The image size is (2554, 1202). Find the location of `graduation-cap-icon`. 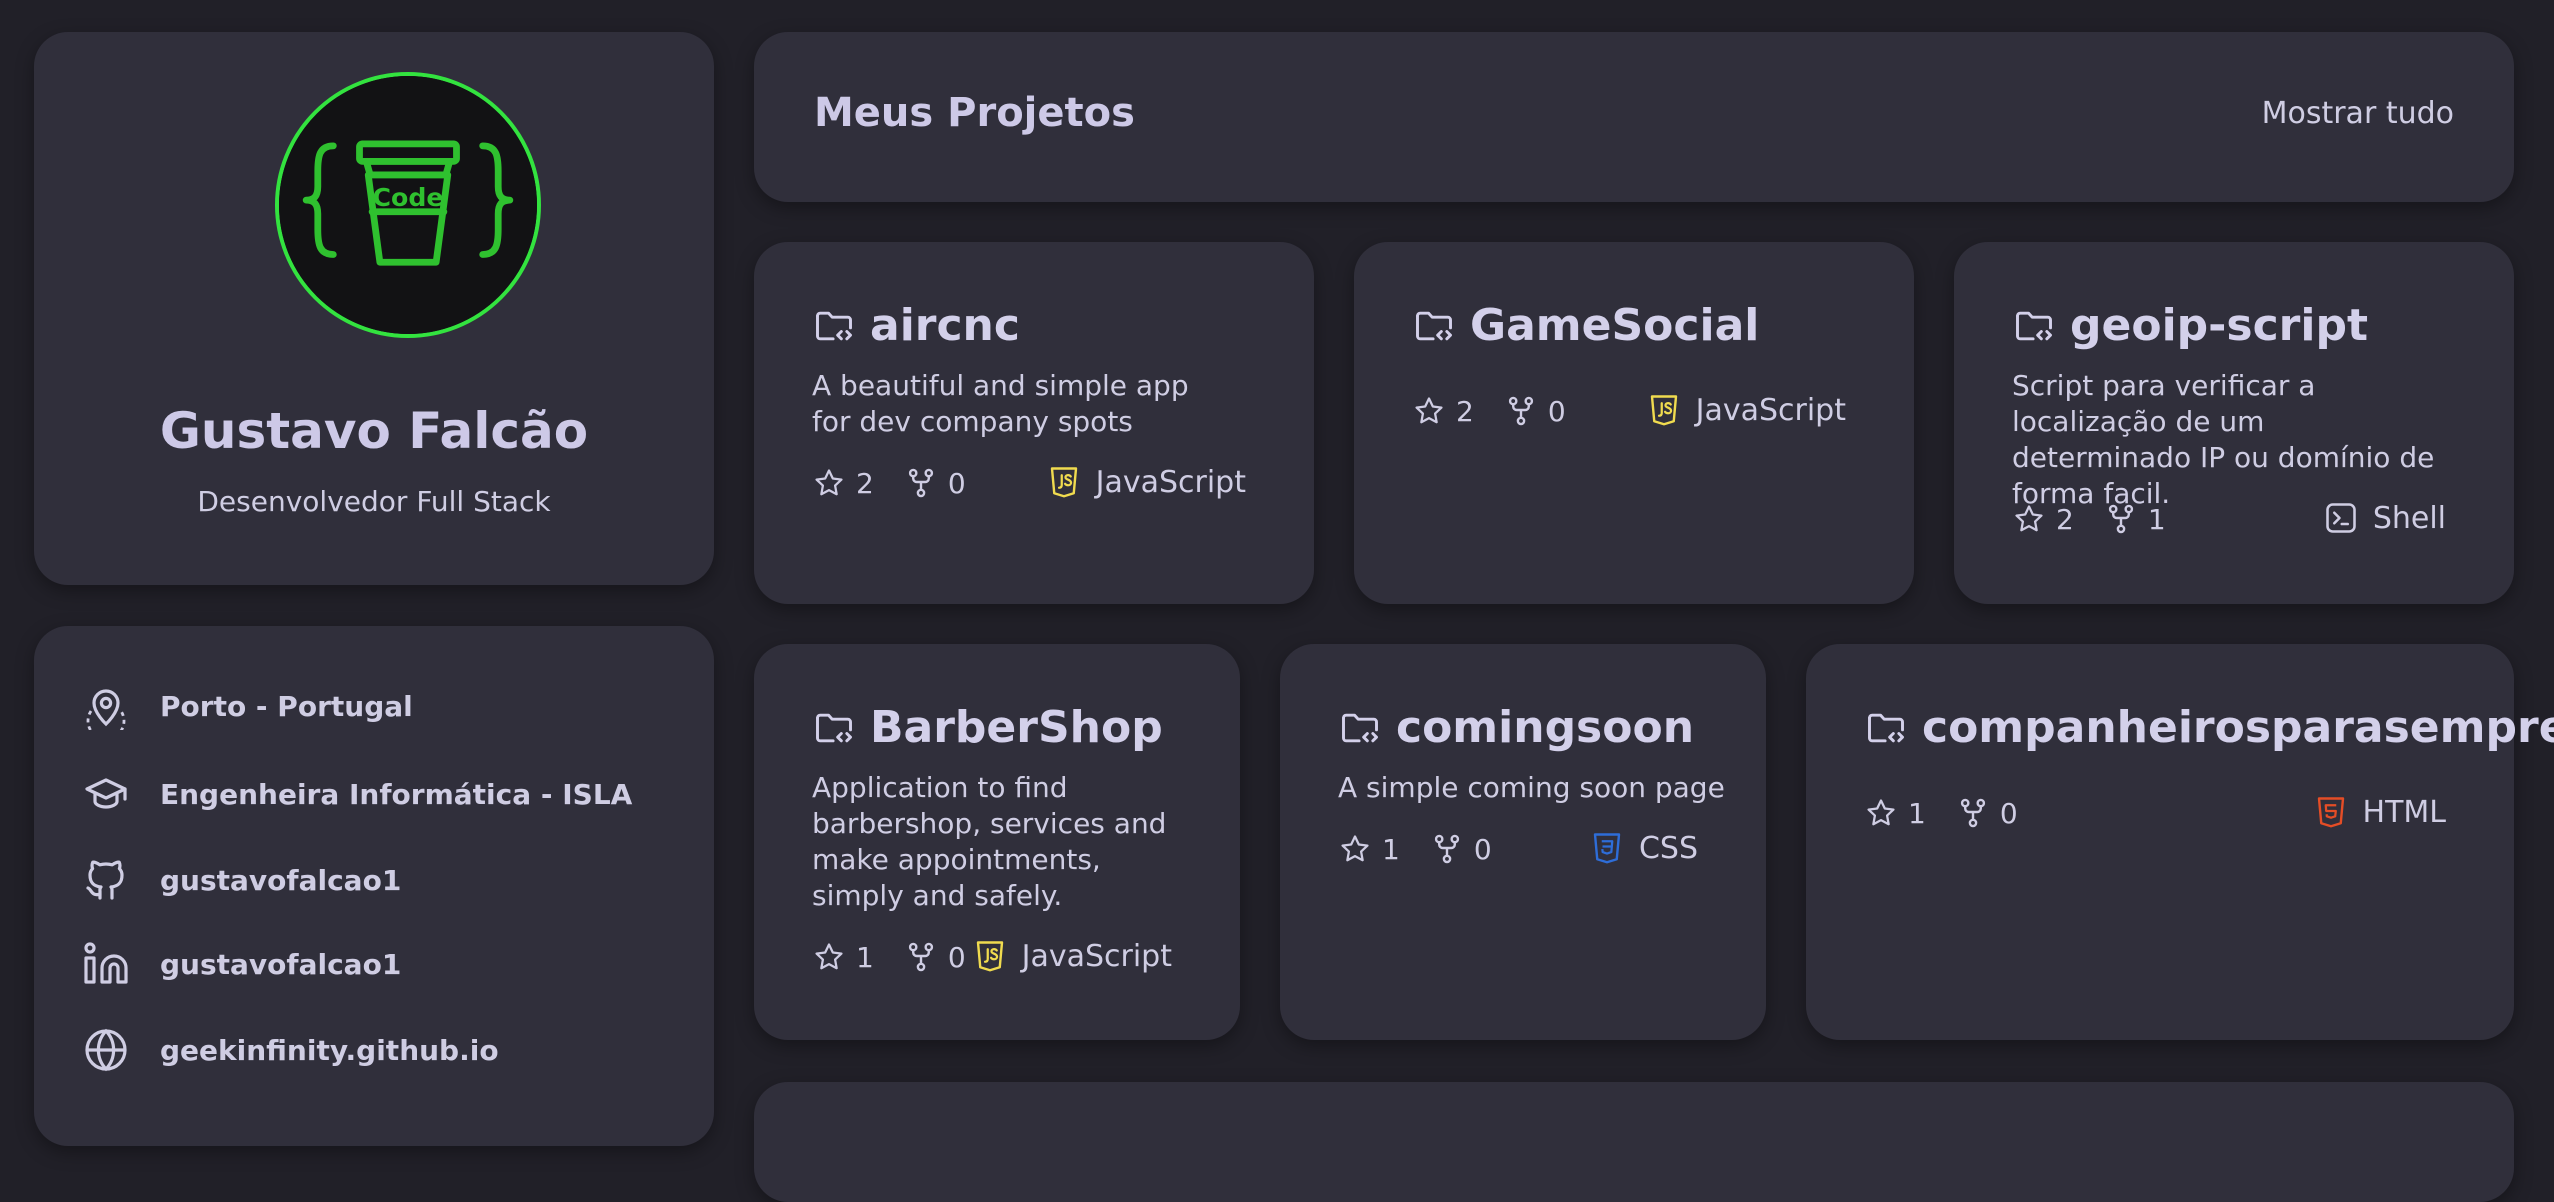

graduation-cap-icon is located at coordinates (106, 794).